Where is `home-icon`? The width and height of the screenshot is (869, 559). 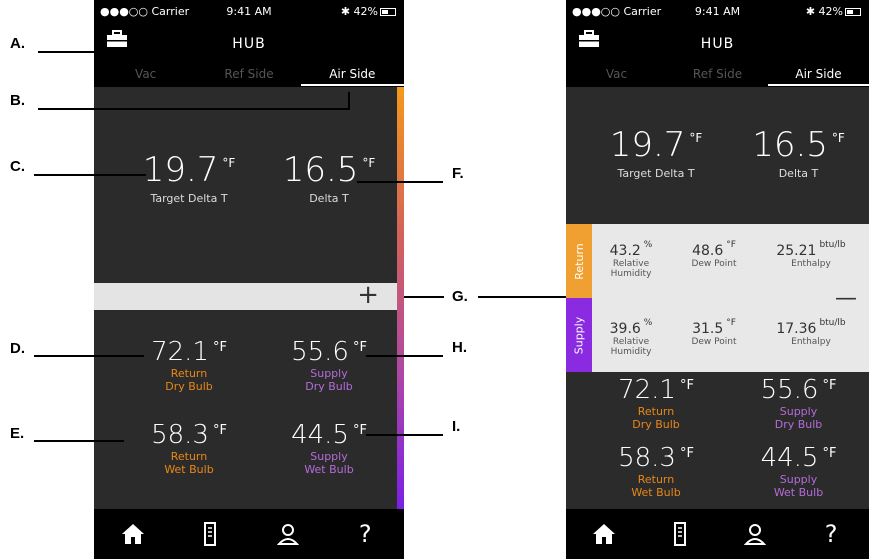 home-icon is located at coordinates (132, 534).